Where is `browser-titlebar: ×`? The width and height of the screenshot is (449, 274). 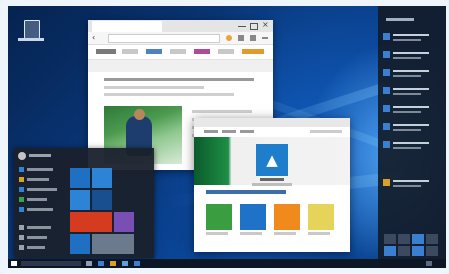
browser-titlebar: × is located at coordinates (180, 26).